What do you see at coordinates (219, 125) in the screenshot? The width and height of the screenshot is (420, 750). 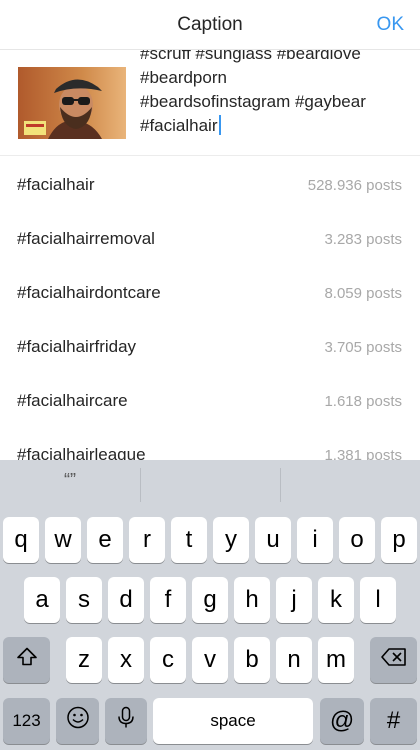 I see `text-caret` at bounding box center [219, 125].